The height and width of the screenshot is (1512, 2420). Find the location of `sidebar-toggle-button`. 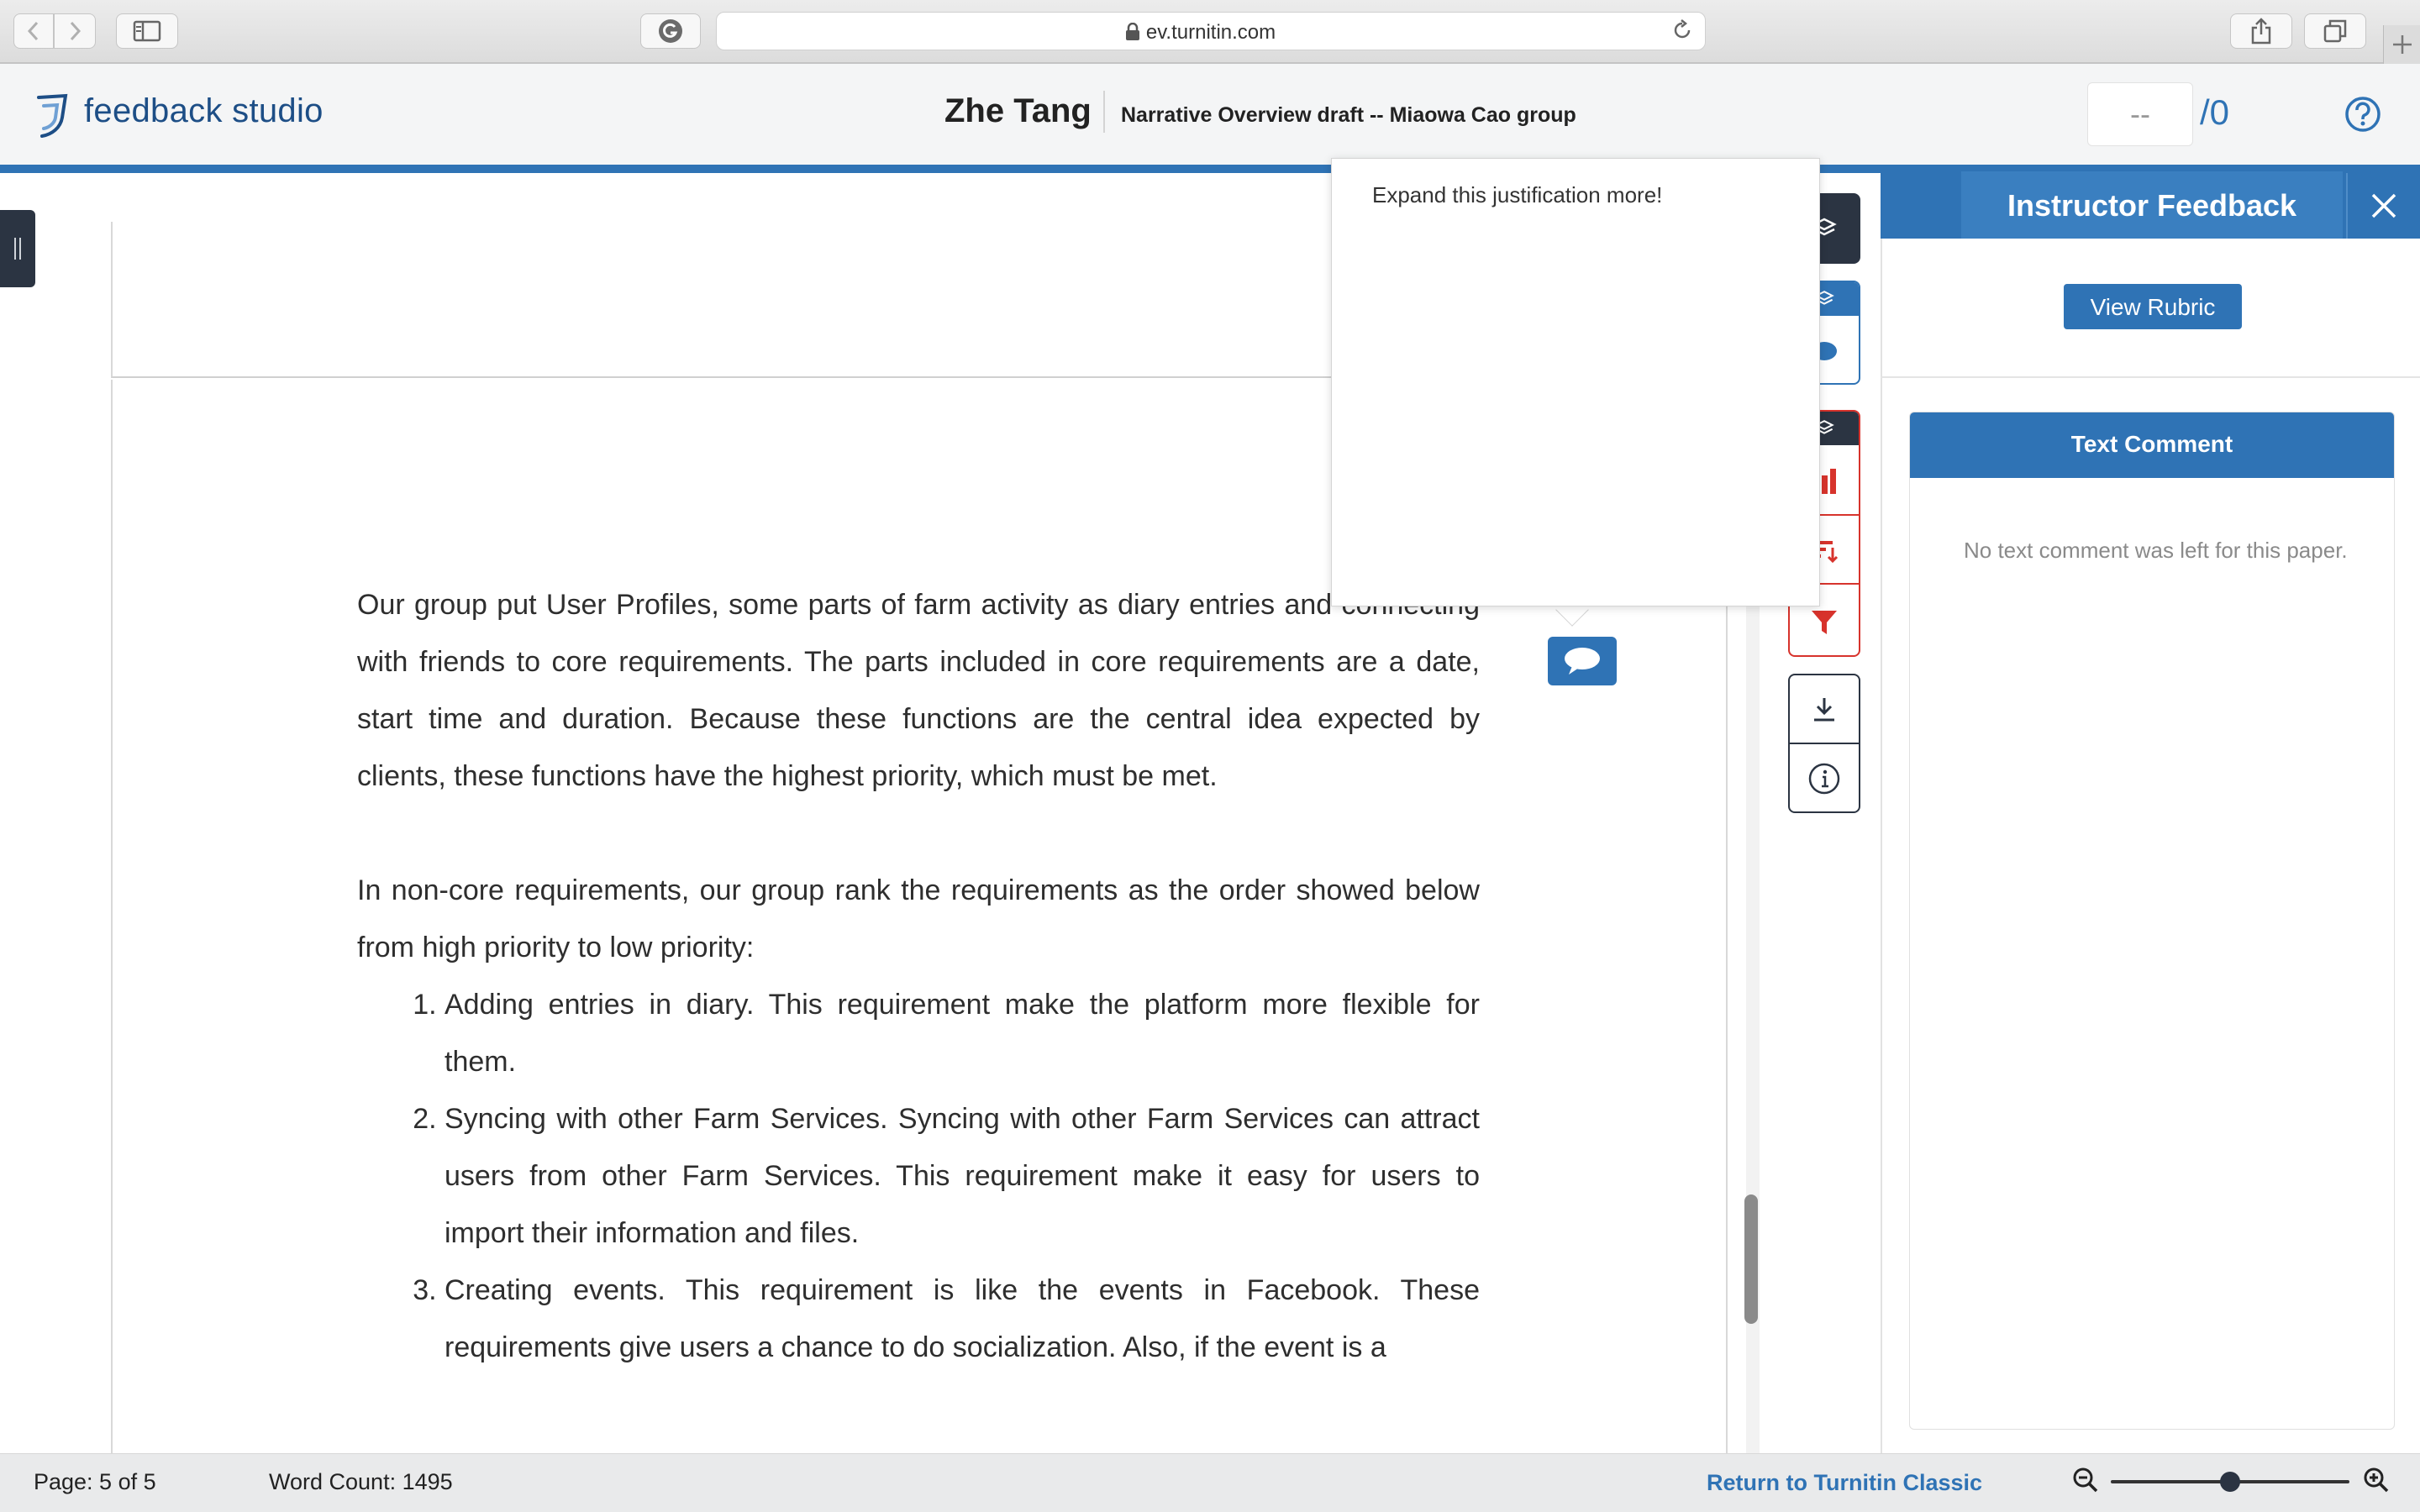

sidebar-toggle-button is located at coordinates (147, 31).